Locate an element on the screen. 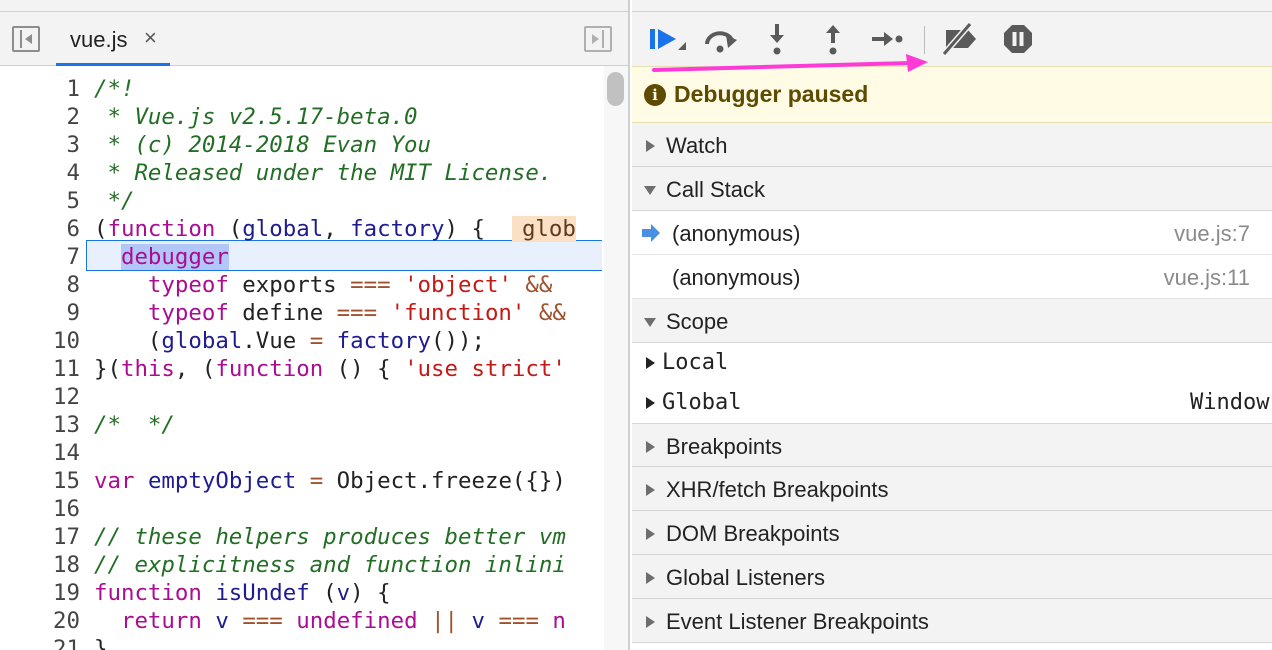 This screenshot has width=1272, height=650. code-line: 10 (global.Vue = factory()); is located at coordinates (301, 341).